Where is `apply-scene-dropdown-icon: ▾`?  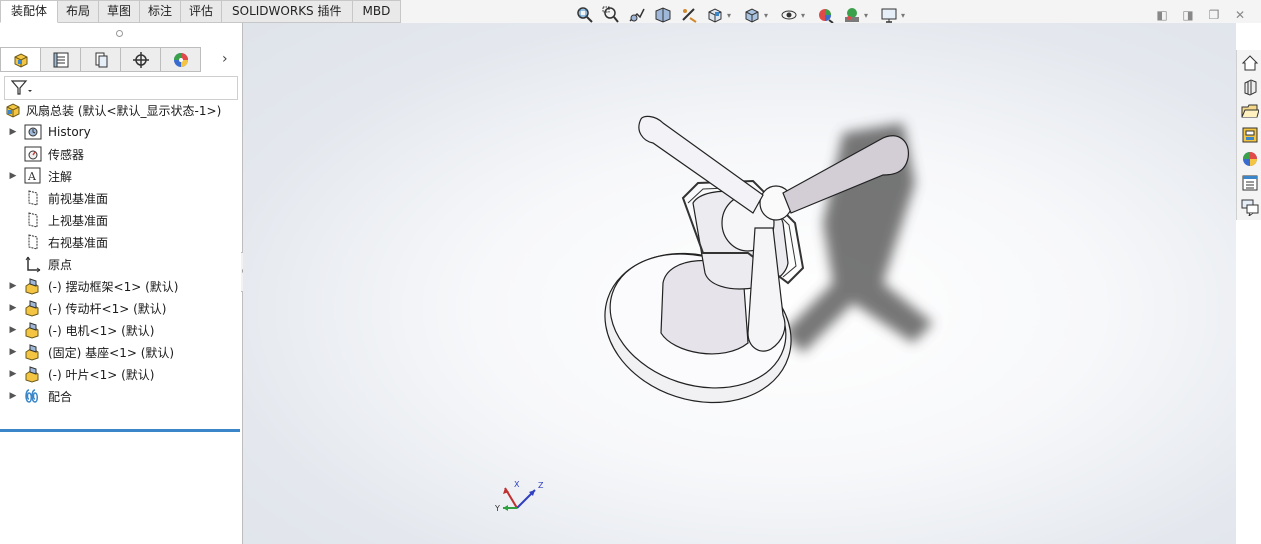 apply-scene-dropdown-icon: ▾ is located at coordinates (868, 15).